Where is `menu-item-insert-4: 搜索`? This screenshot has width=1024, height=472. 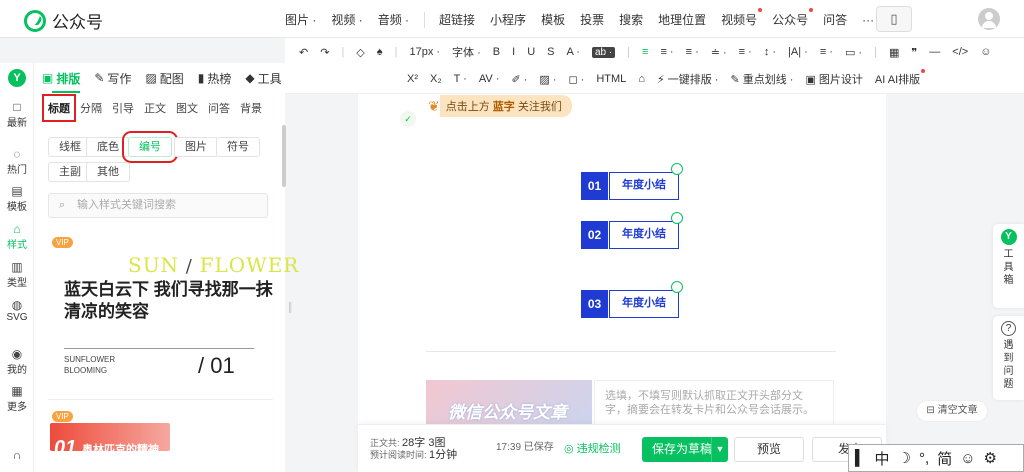
menu-item-insert-4: 搜索 is located at coordinates (631, 19).